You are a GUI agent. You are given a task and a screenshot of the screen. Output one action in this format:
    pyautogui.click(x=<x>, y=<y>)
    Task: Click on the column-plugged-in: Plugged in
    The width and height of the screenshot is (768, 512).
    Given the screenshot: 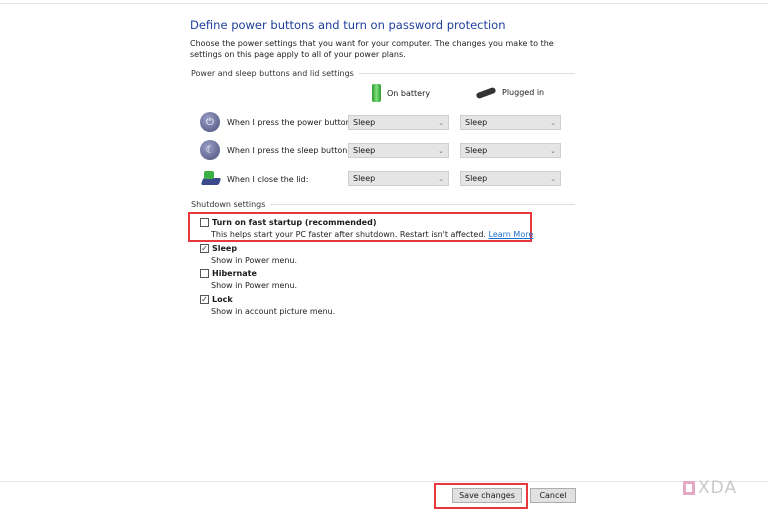 What is the action you would take?
    pyautogui.click(x=510, y=92)
    